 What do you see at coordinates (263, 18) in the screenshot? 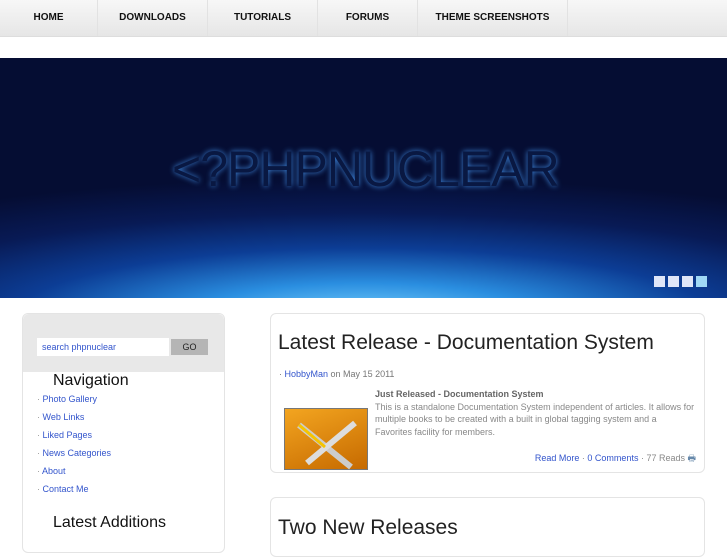
I see `nav-tutorials: TUTORIALS` at bounding box center [263, 18].